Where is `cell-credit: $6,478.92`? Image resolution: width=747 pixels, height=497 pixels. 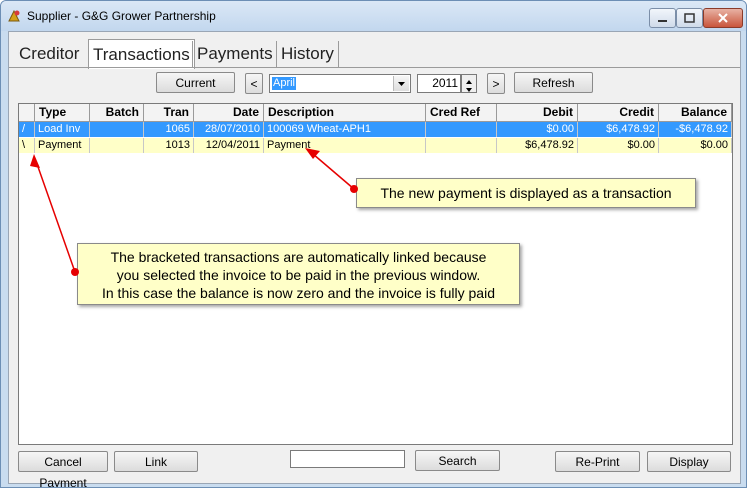
cell-credit: $6,478.92 is located at coordinates (618, 129).